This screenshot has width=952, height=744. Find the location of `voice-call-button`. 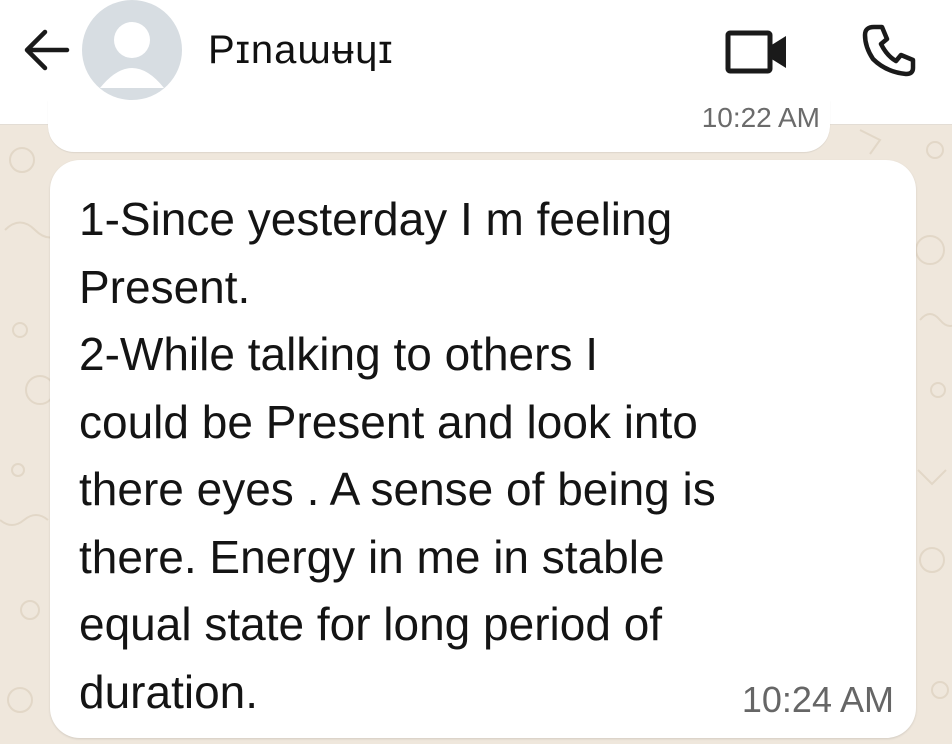

voice-call-button is located at coordinates (889, 50).